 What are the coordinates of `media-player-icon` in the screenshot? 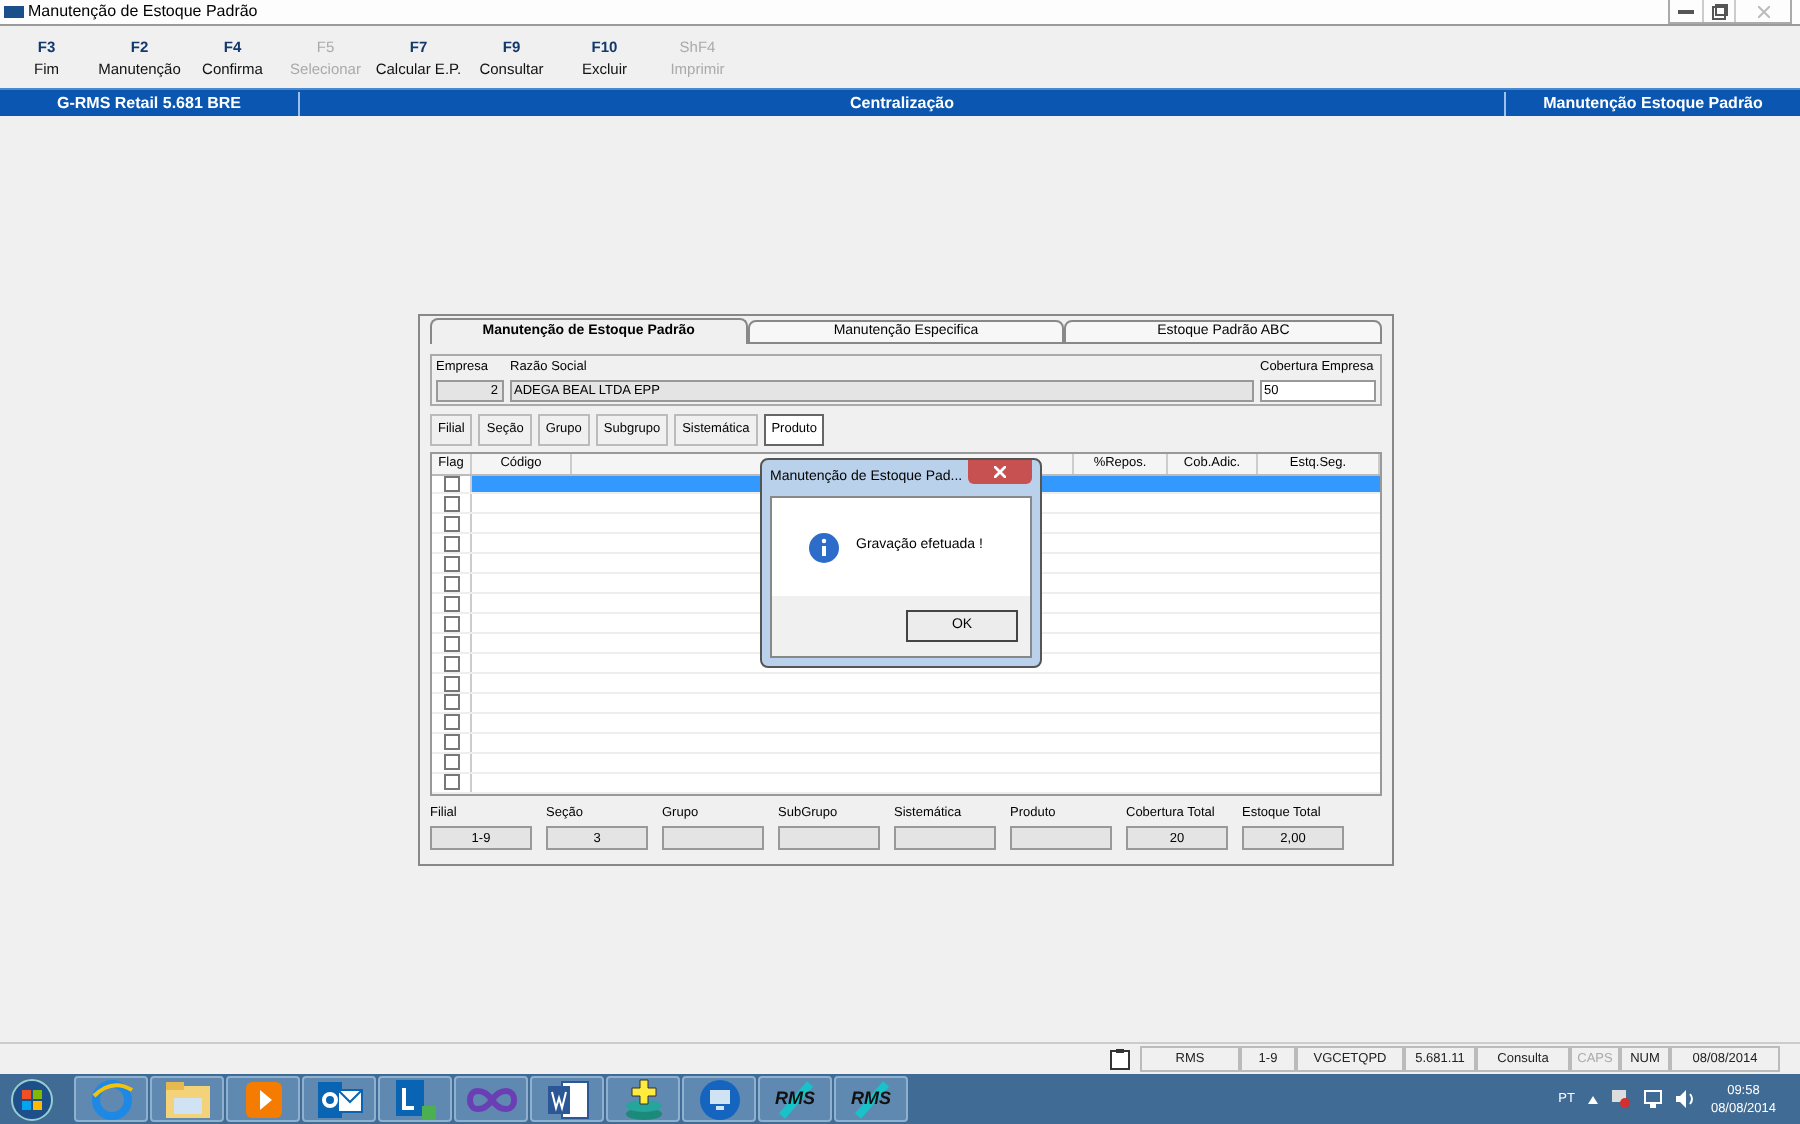 It's located at (263, 1099).